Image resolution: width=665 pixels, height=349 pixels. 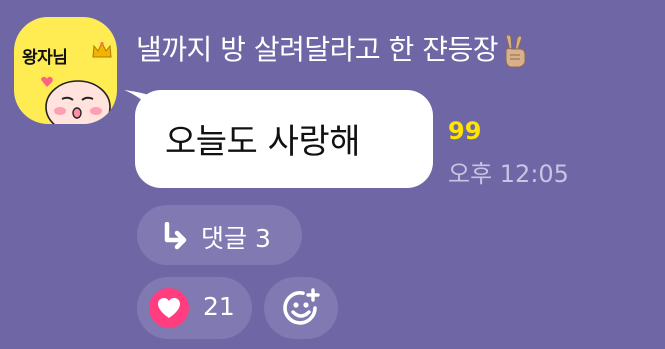 What do you see at coordinates (317, 49) in the screenshot?
I see `sender-name-text: 낼까지 방 살려달라고 한 쟌등장` at bounding box center [317, 49].